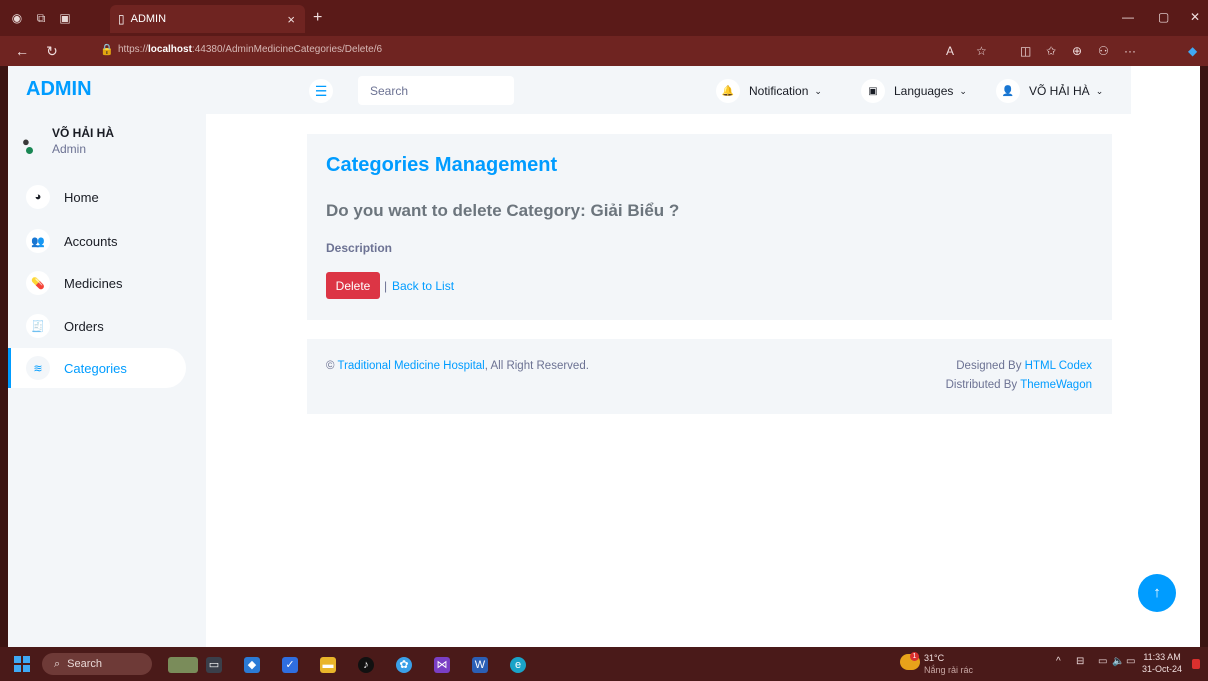 The height and width of the screenshot is (681, 1208). Describe the element at coordinates (1162, 657) in the screenshot. I see `clock-time: 11:33 AM` at that location.